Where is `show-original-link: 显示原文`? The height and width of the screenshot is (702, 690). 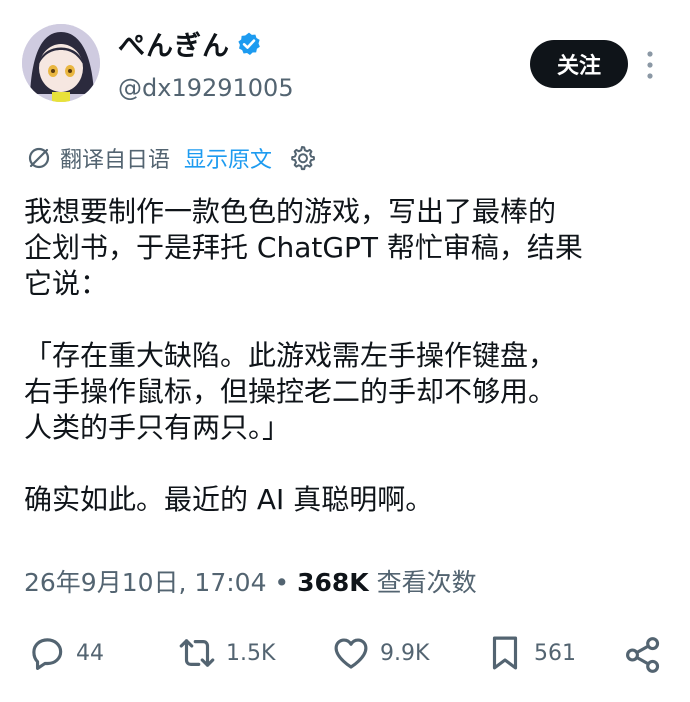 show-original-link: 显示原文 is located at coordinates (228, 158).